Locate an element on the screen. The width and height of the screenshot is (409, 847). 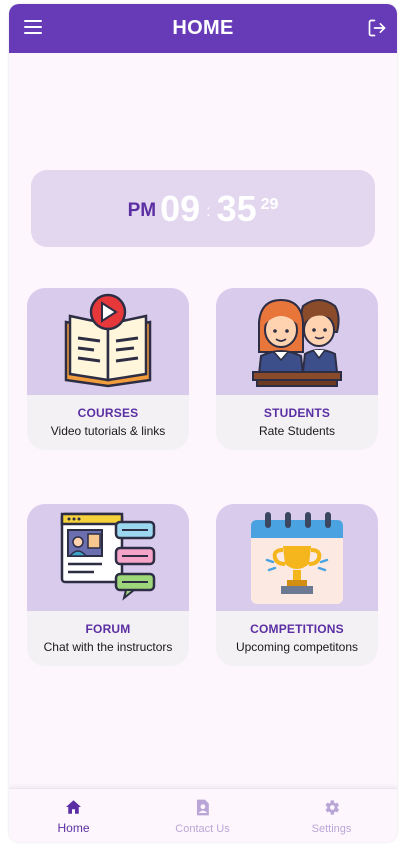
app-bar: HOME is located at coordinates (203, 28).